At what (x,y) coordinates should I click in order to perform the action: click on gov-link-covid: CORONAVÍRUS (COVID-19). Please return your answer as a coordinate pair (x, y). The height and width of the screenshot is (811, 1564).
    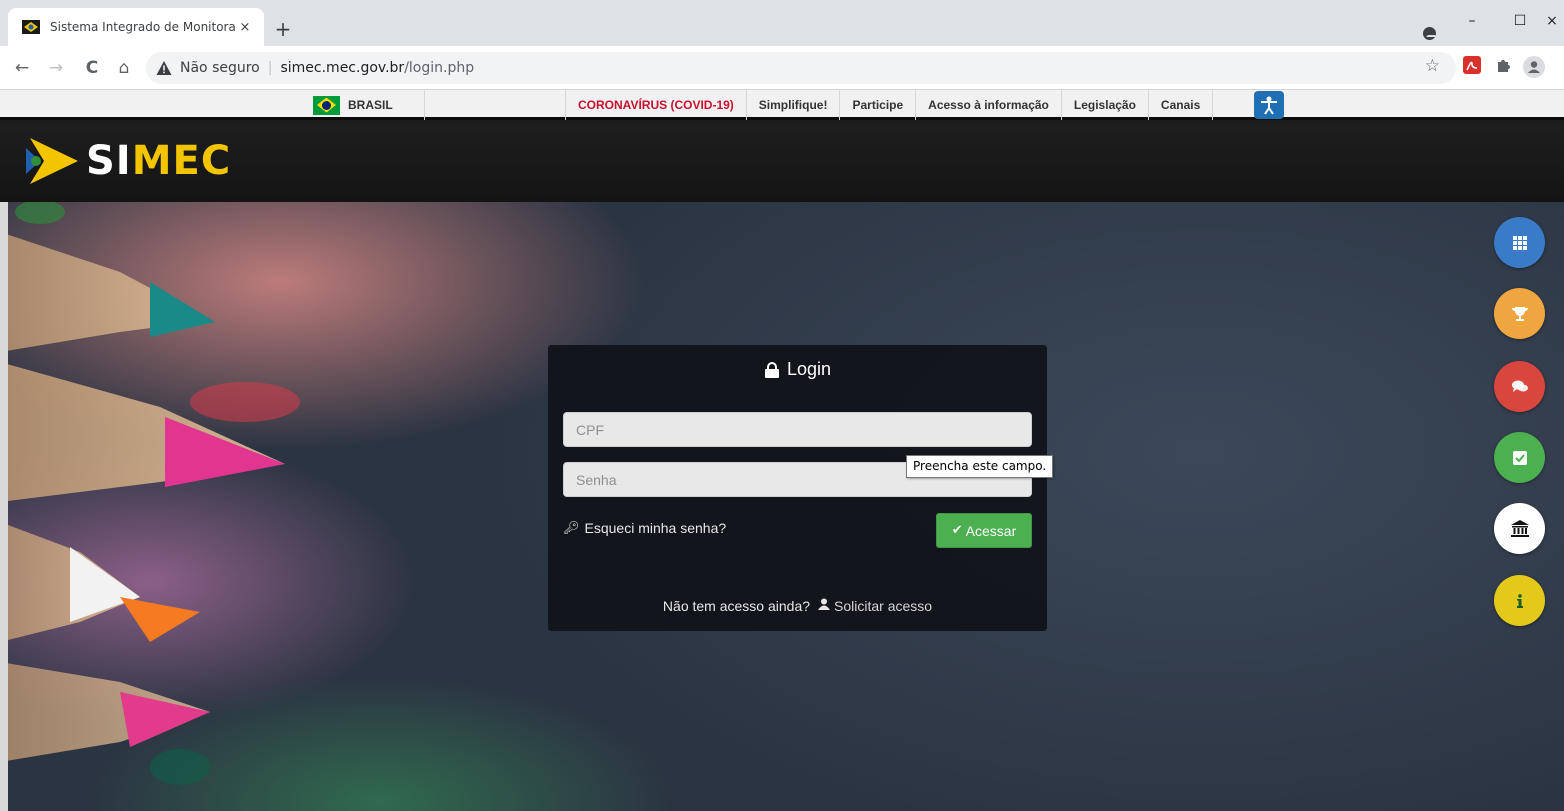
    Looking at the image, I should click on (656, 105).